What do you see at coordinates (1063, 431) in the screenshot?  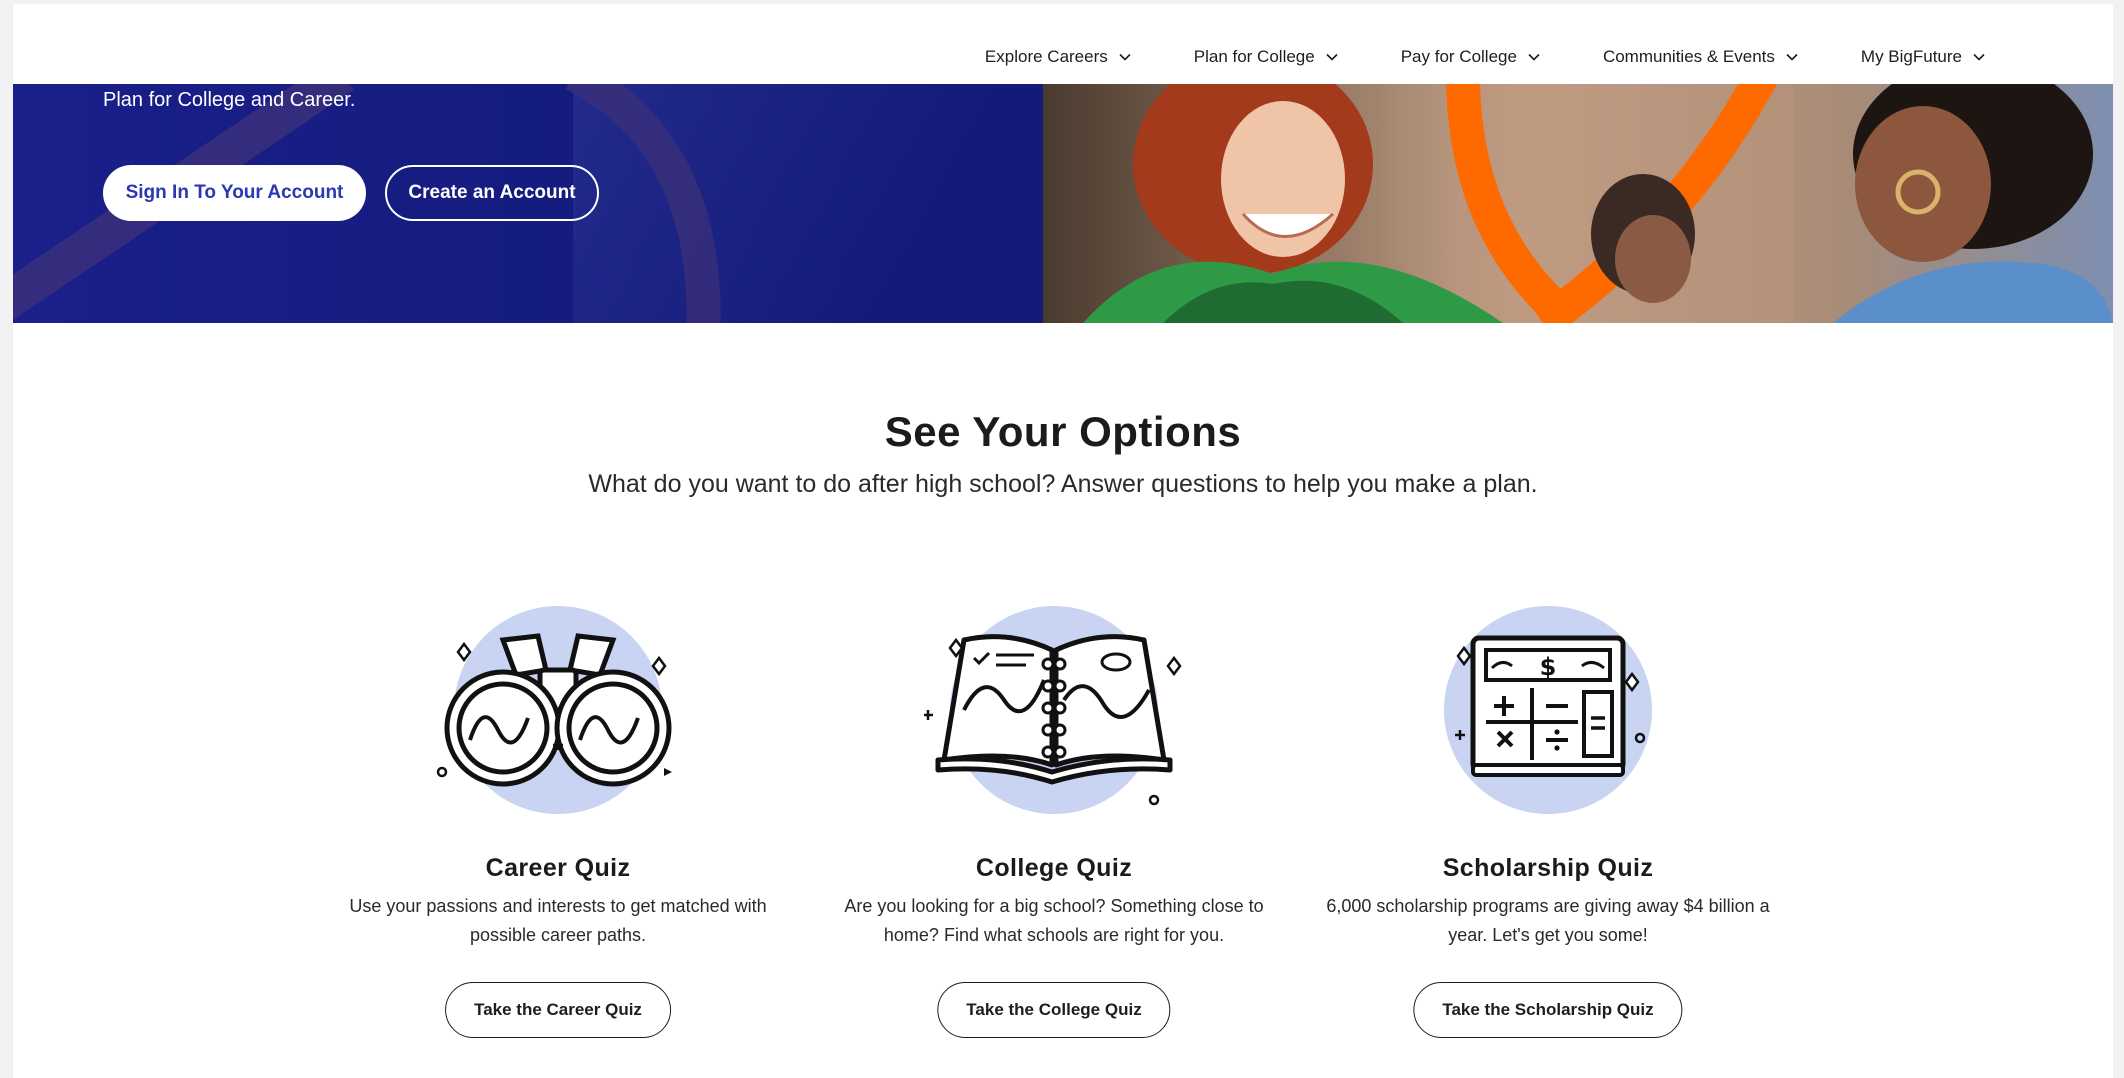 I see `section-title: See Your Options` at bounding box center [1063, 431].